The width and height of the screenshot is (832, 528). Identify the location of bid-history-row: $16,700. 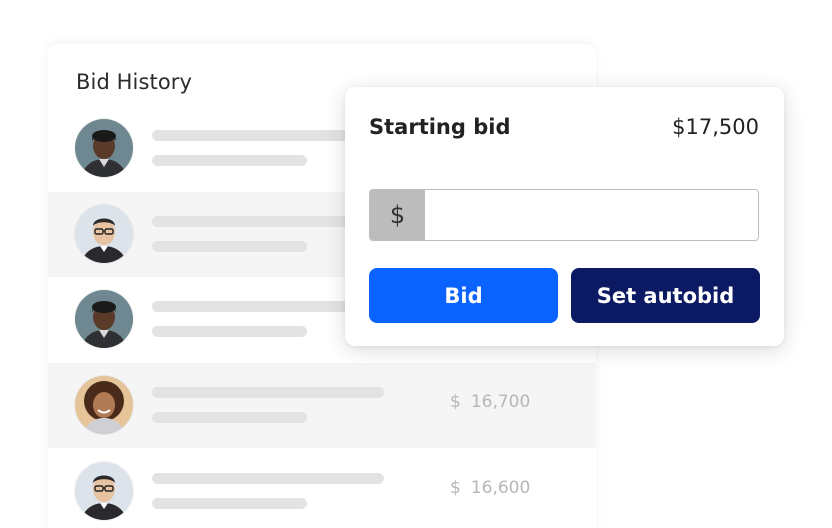
(322, 405).